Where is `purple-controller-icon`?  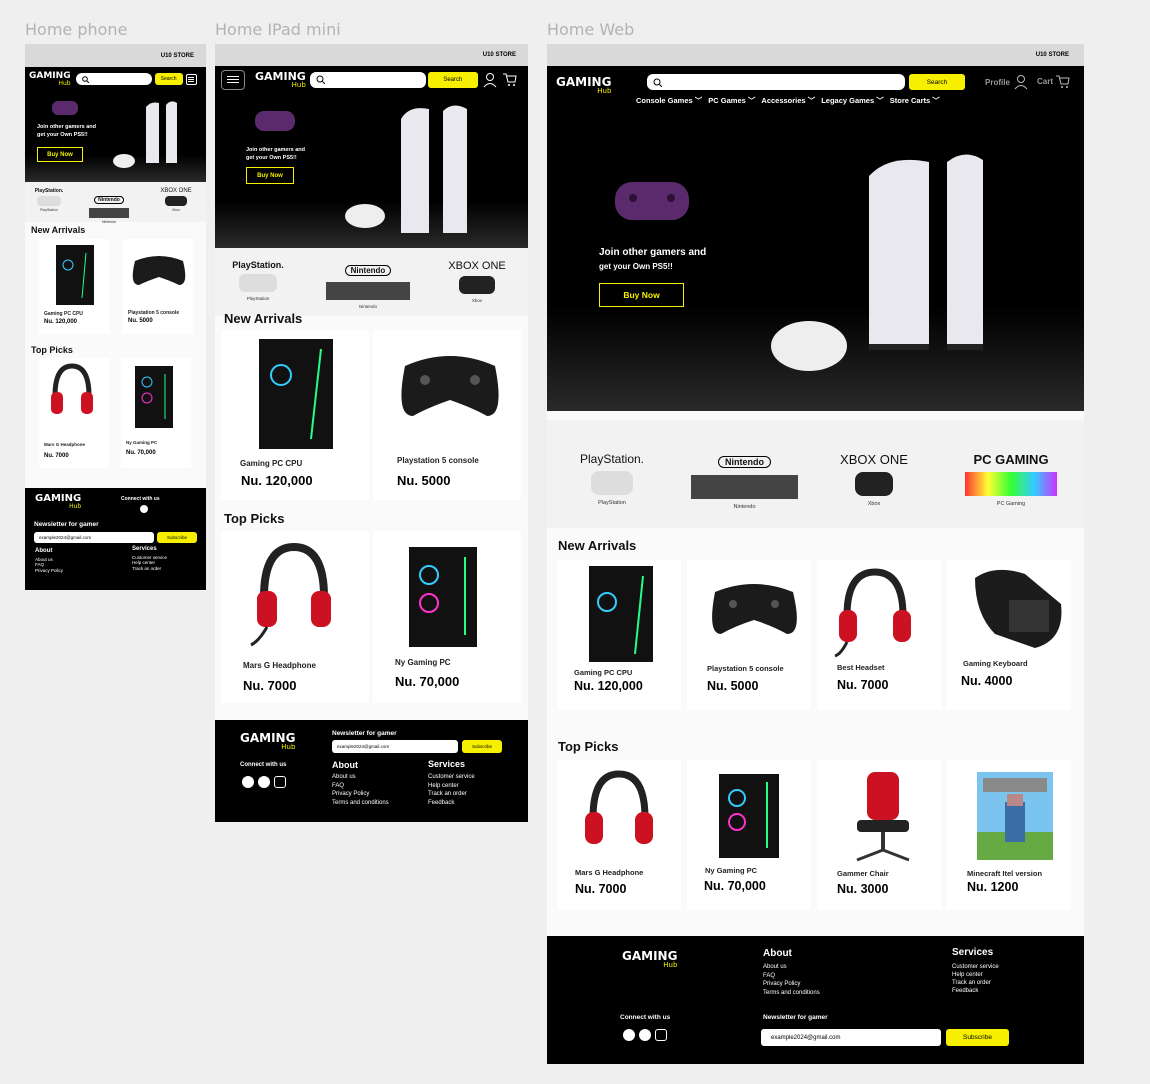
purple-controller-icon is located at coordinates (275, 121).